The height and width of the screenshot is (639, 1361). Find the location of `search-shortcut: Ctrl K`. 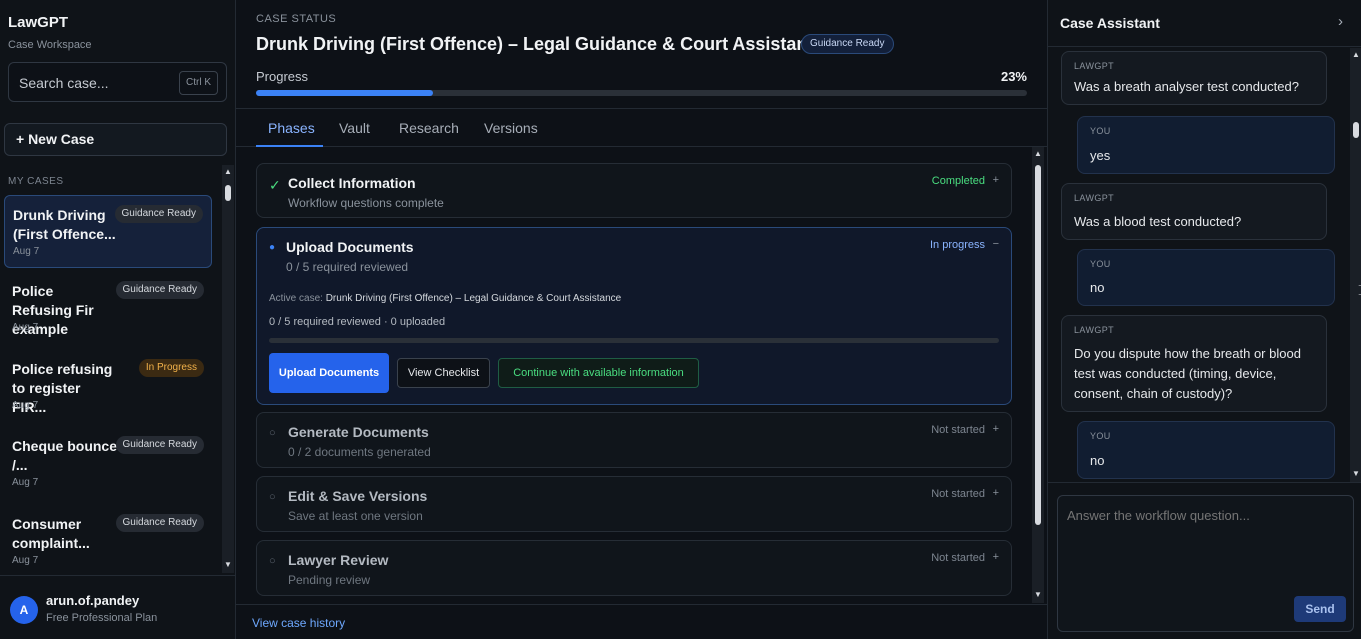

search-shortcut: Ctrl K is located at coordinates (198, 83).